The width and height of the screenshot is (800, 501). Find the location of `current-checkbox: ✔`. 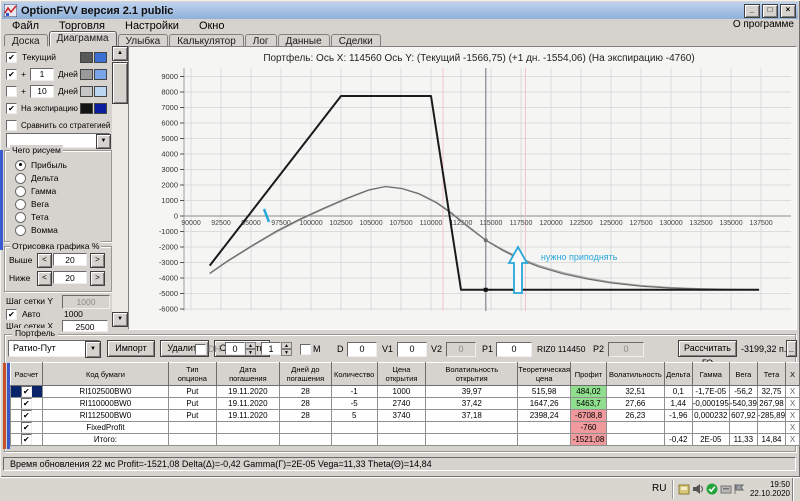

current-checkbox: ✔ is located at coordinates (11, 57).